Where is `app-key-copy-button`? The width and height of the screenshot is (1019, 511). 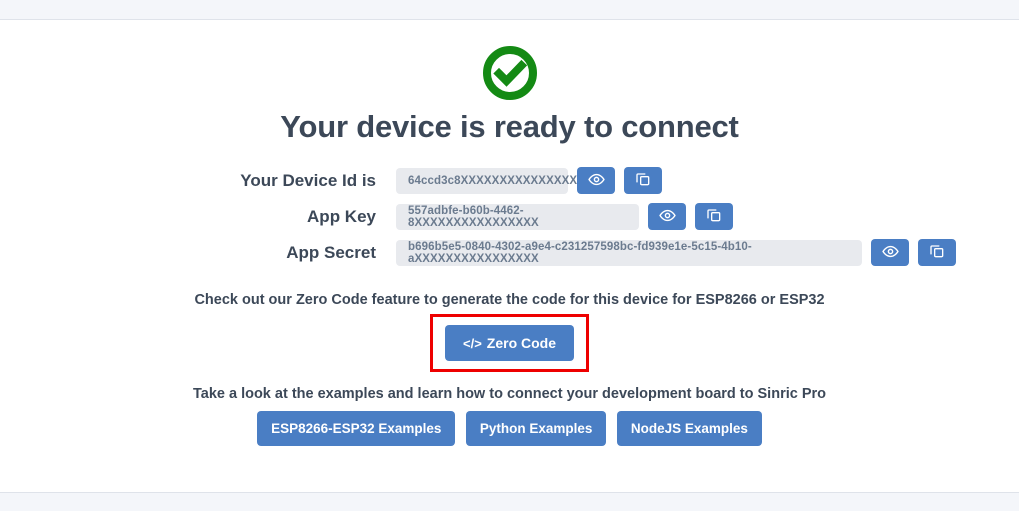
app-key-copy-button is located at coordinates (714, 216).